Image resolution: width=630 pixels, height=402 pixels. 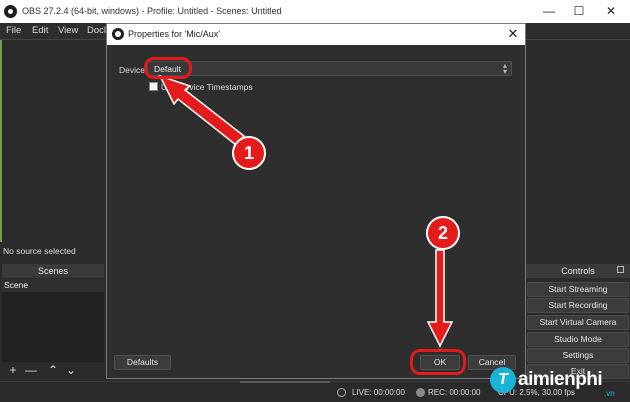 I want to click on rec-timer: REC: 00:00:00, so click(x=454, y=392).